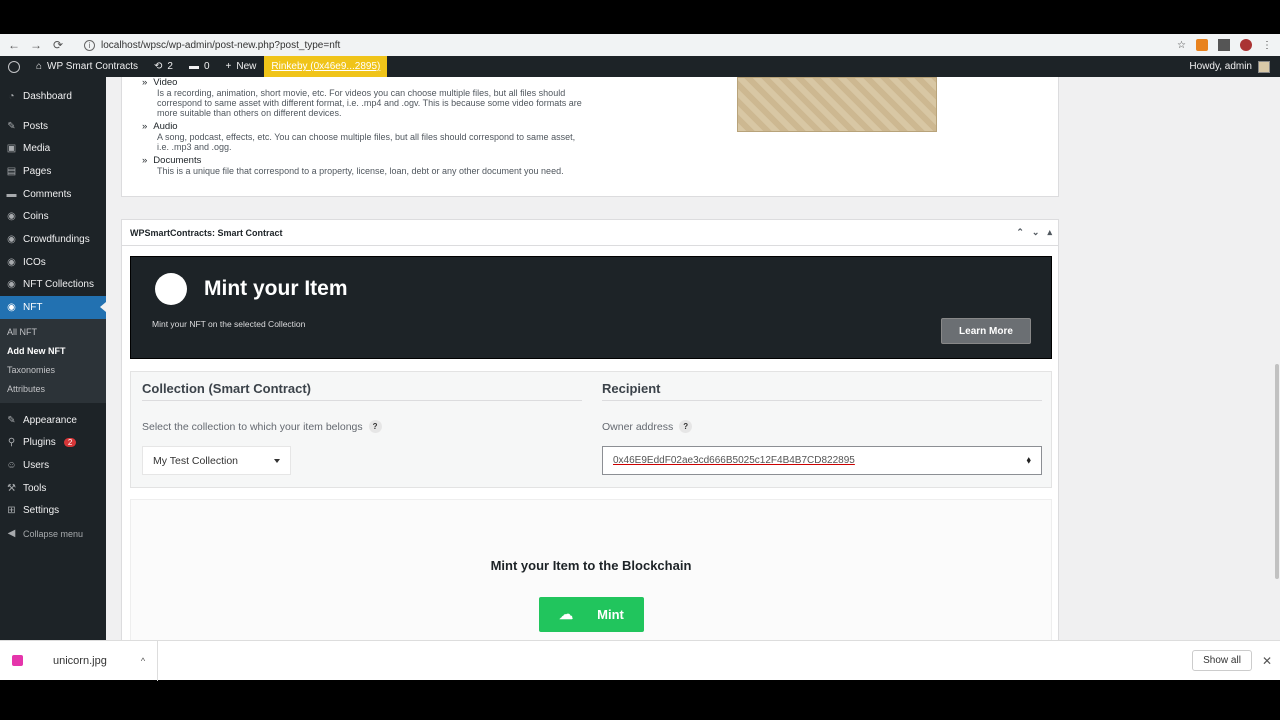 This screenshot has width=1280, height=720. I want to click on sidebar-item-nft-collections: ◉ NFT Collections, so click(53, 285).